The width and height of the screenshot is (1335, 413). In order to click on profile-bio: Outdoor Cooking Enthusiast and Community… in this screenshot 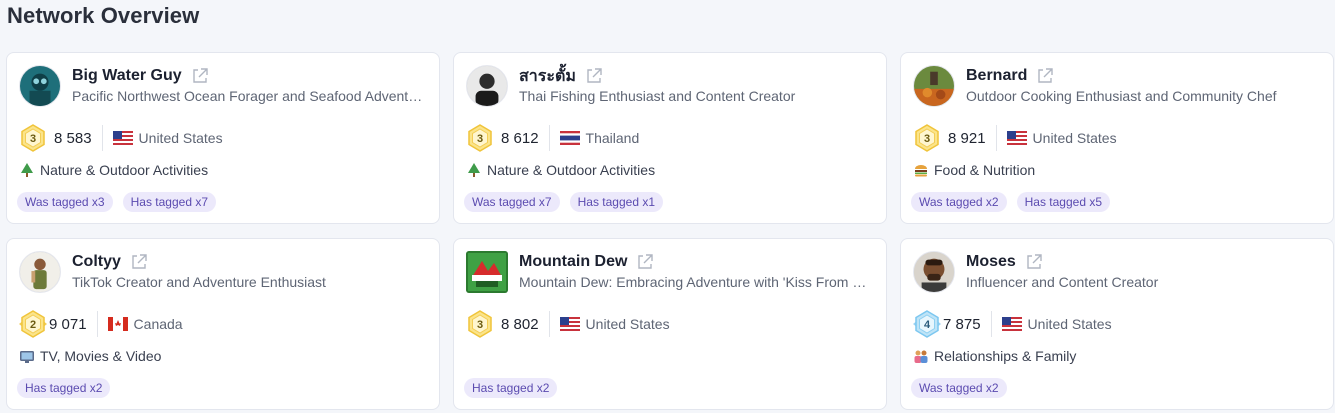, I will do `click(1121, 96)`.